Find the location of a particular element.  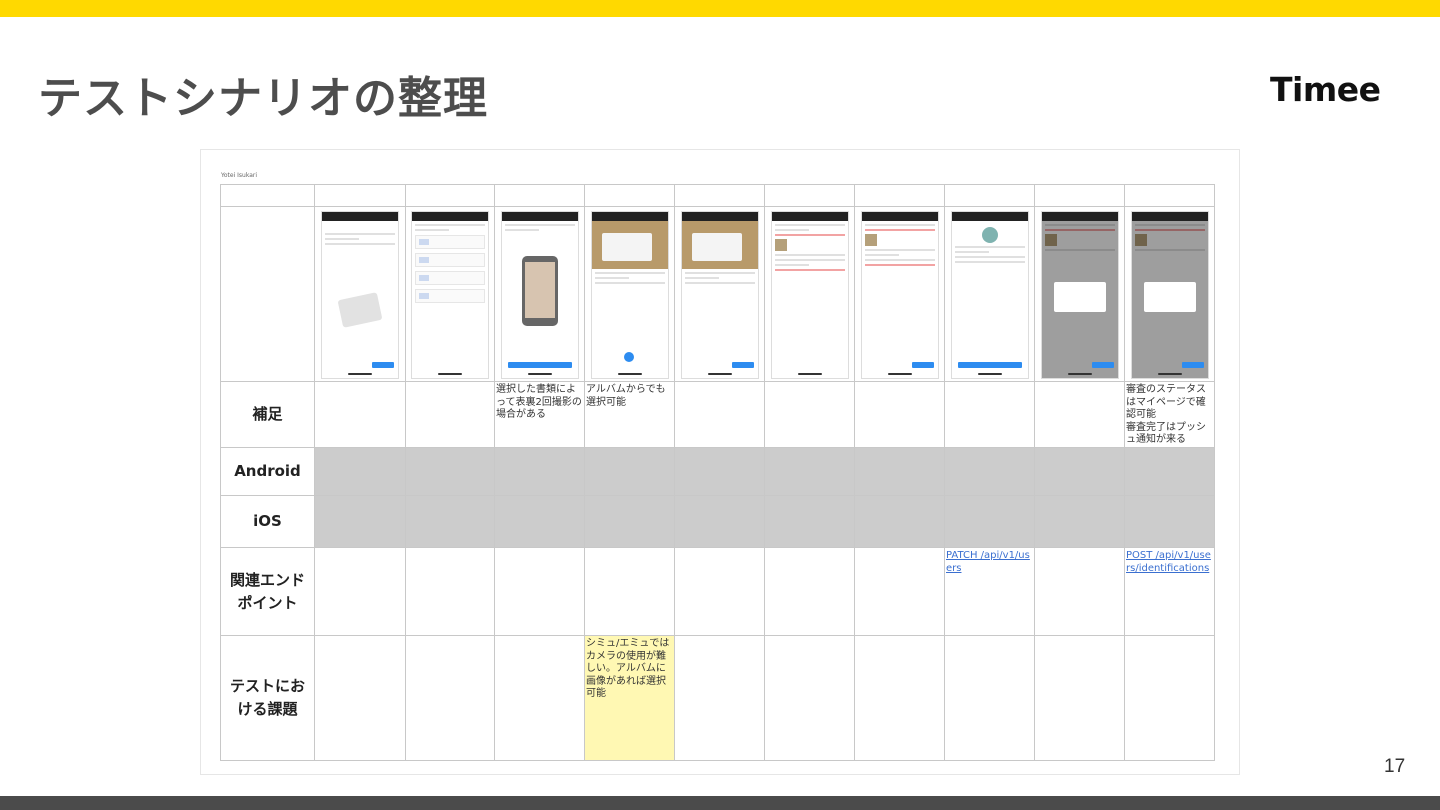

issue-note: シミュ/エミュではカメラの使用が難しい。アルバムに画像があれば選択可能 is located at coordinates (628, 668).